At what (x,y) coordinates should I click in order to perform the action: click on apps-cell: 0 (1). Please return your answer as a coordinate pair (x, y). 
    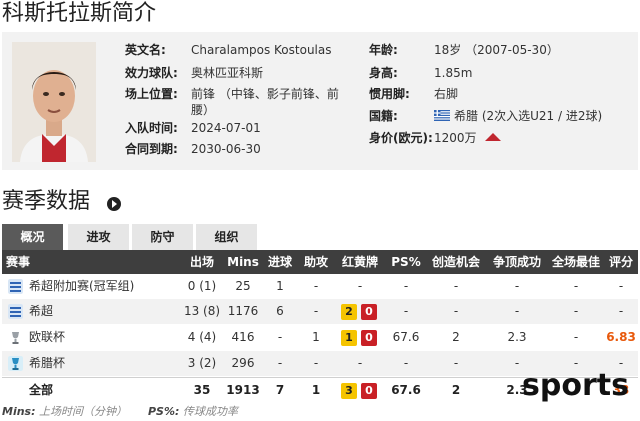
    Looking at the image, I should click on (202, 286).